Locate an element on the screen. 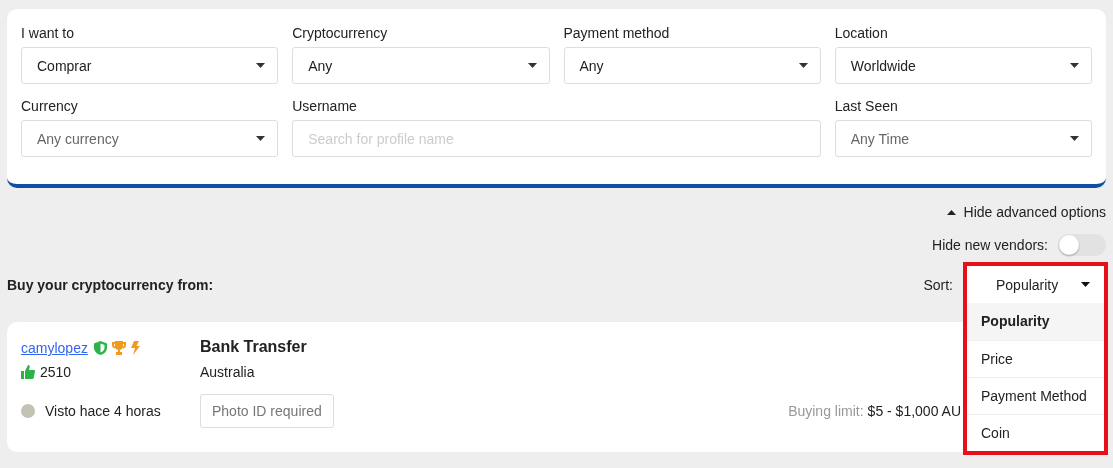 The height and width of the screenshot is (468, 1113). field-label: Location is located at coordinates (861, 33).